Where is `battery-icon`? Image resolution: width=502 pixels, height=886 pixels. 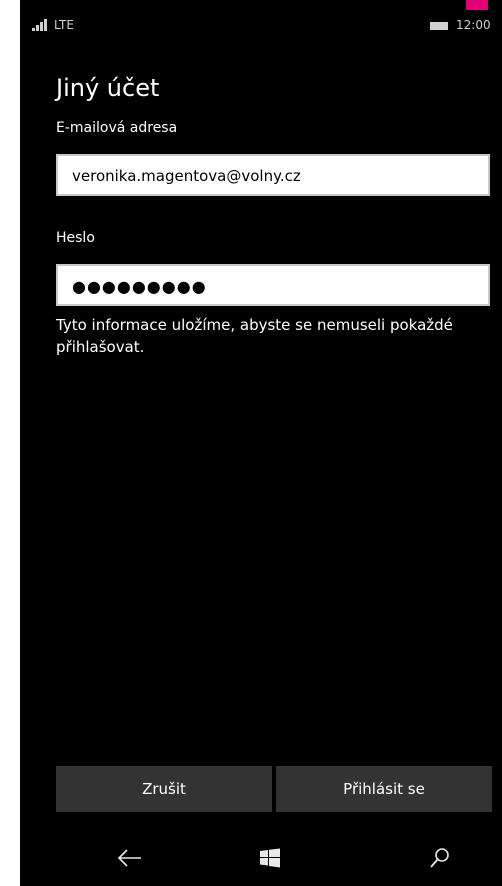 battery-icon is located at coordinates (439, 26).